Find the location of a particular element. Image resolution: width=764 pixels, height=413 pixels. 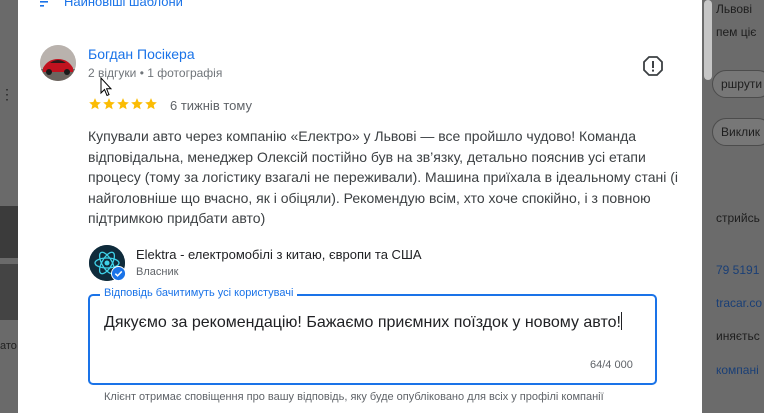

owner-role: Власник is located at coordinates (157, 272).